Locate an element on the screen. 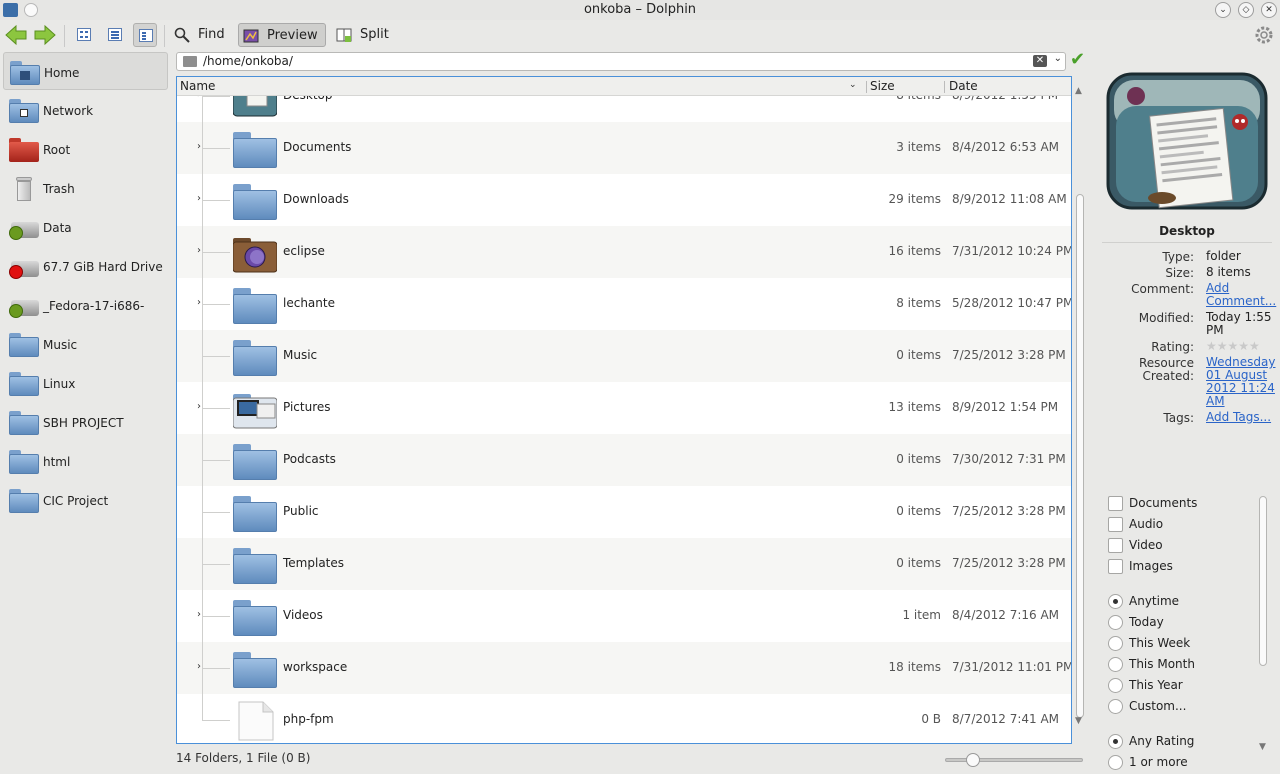 This screenshot has height=774, width=1280. file-row: › Documents 3 items 8/4/2012 6:53 AM is located at coordinates (624, 148).